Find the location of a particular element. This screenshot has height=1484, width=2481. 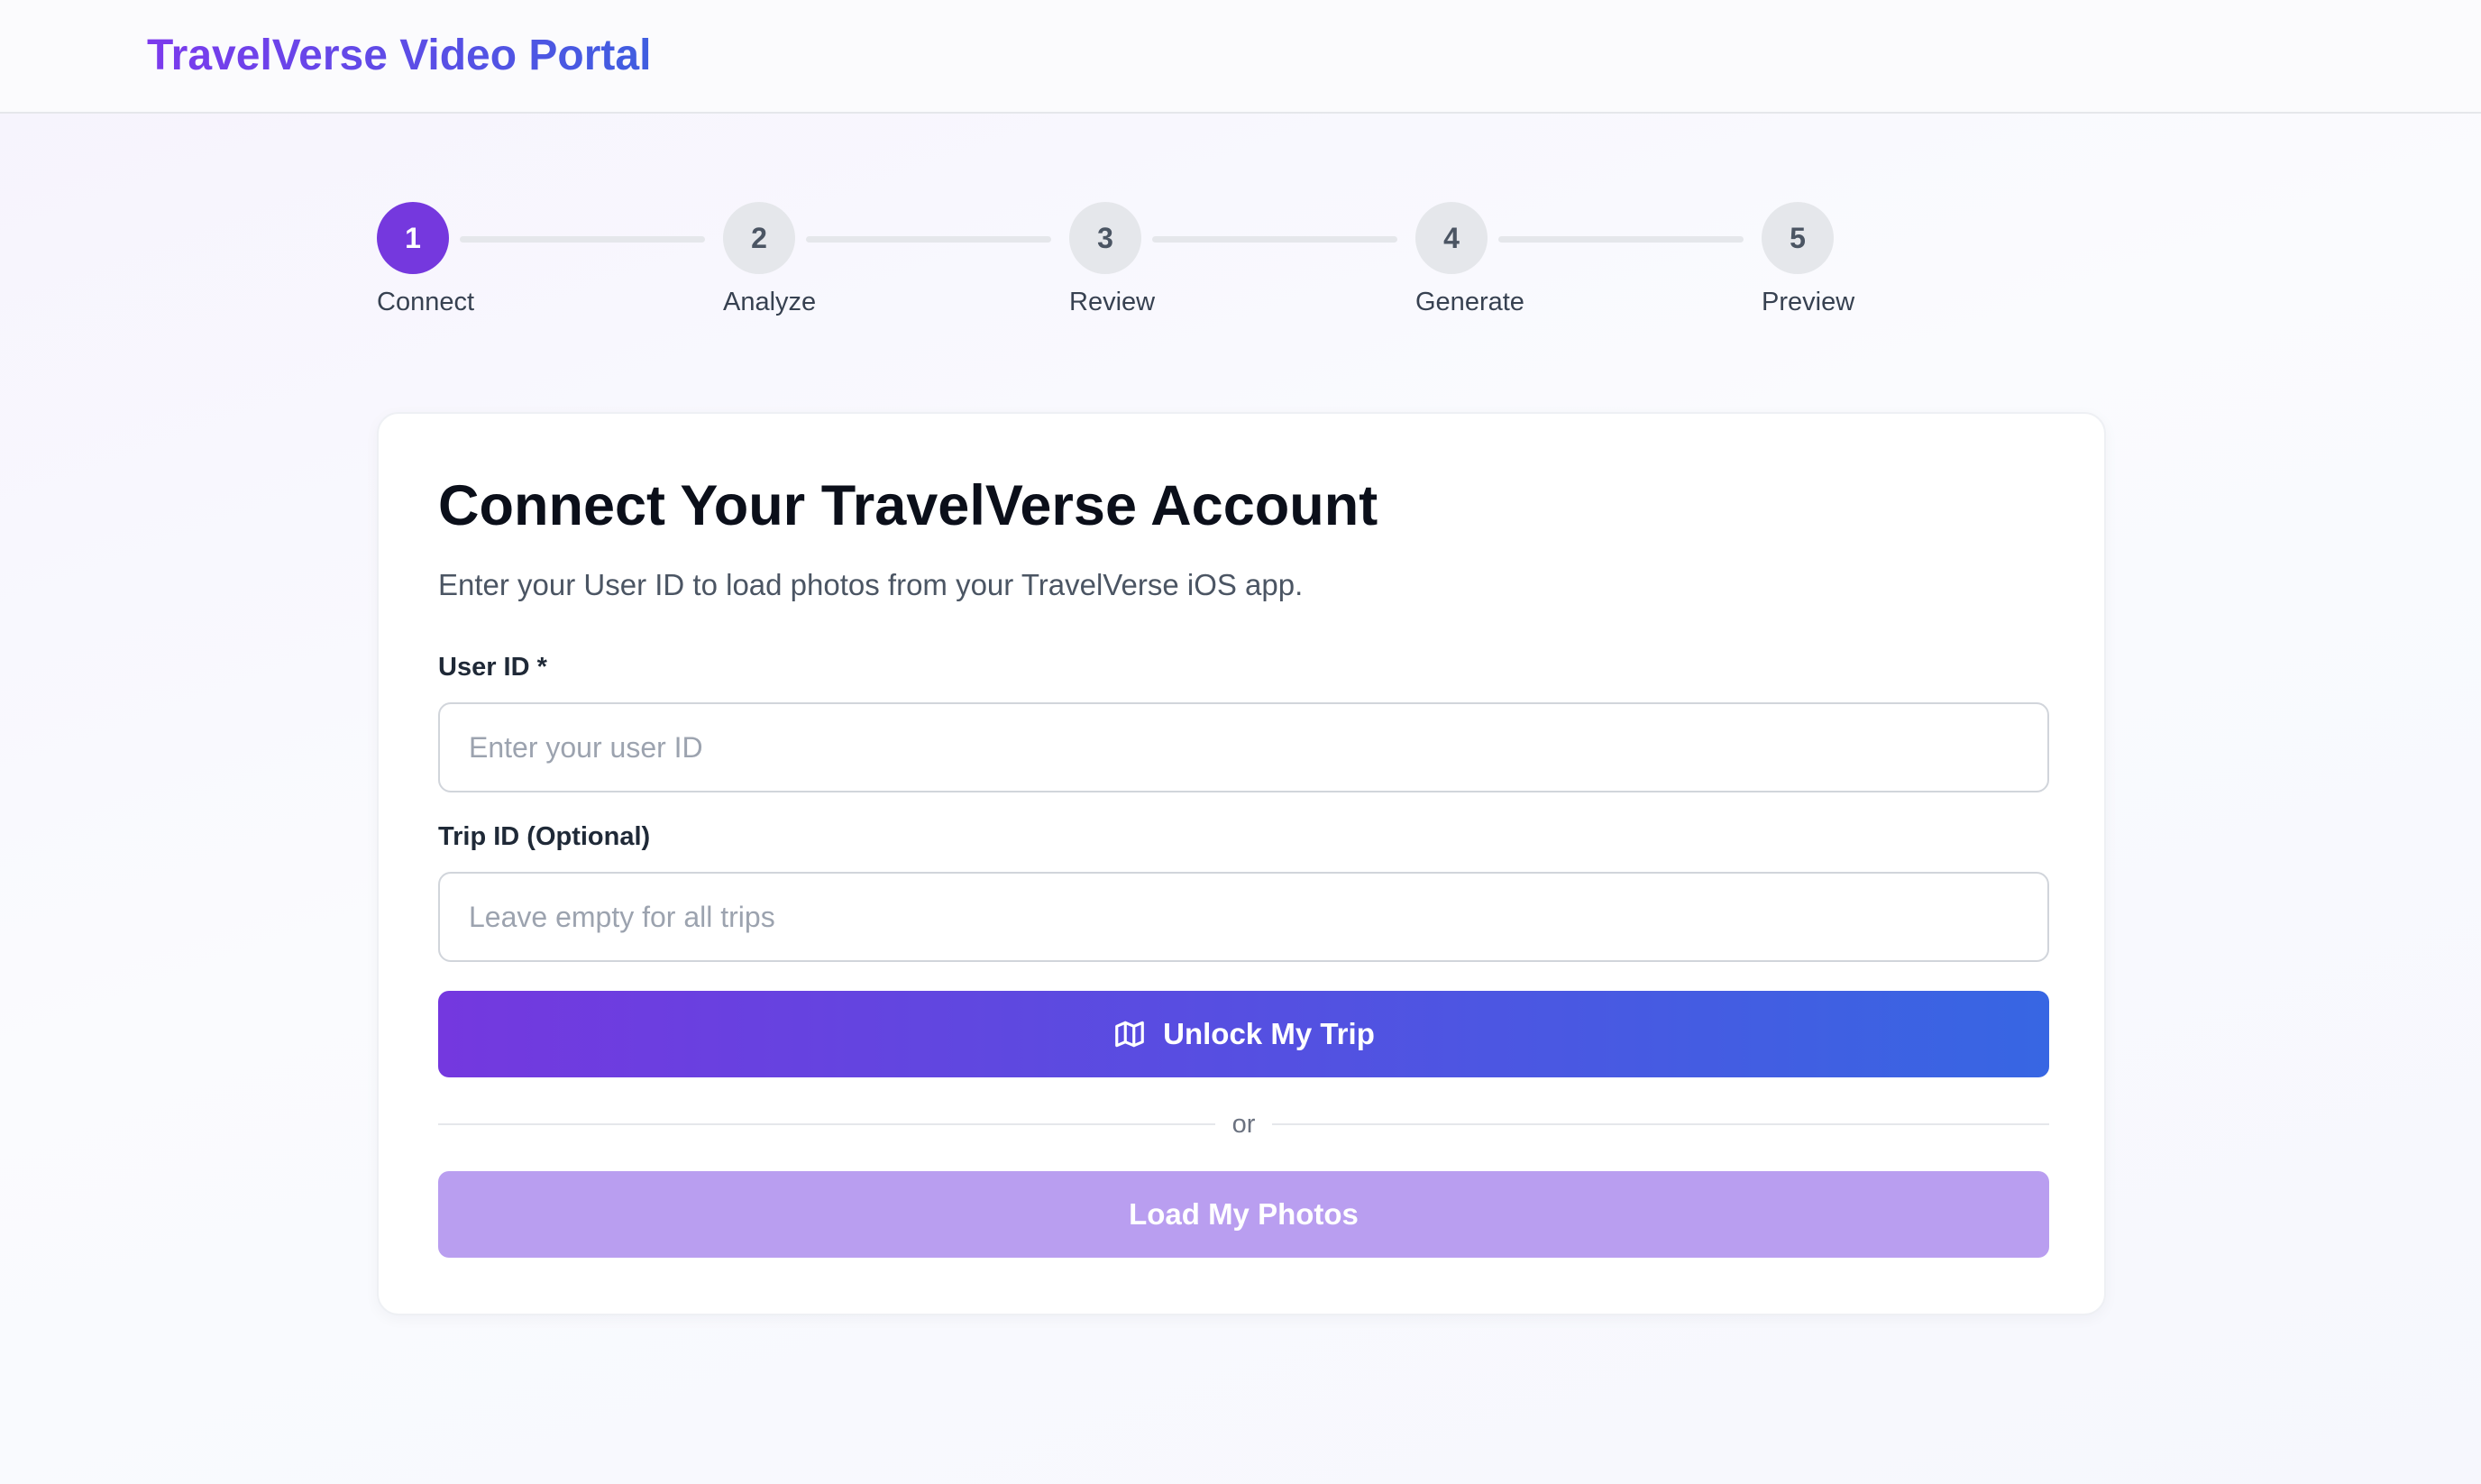

step-number: 4 is located at coordinates (1451, 238).